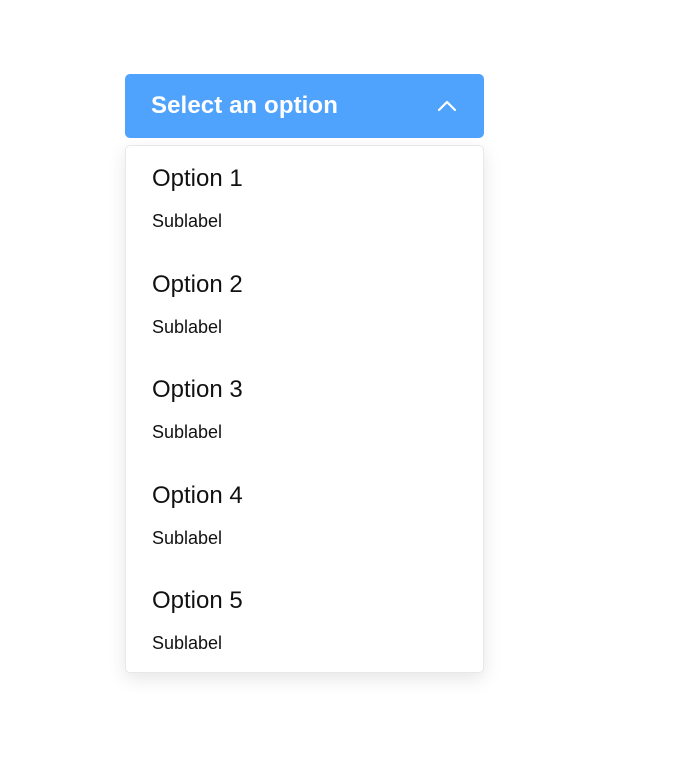 This screenshot has width=686, height=762. Describe the element at coordinates (197, 495) in the screenshot. I see `option-label: Option 4` at that location.